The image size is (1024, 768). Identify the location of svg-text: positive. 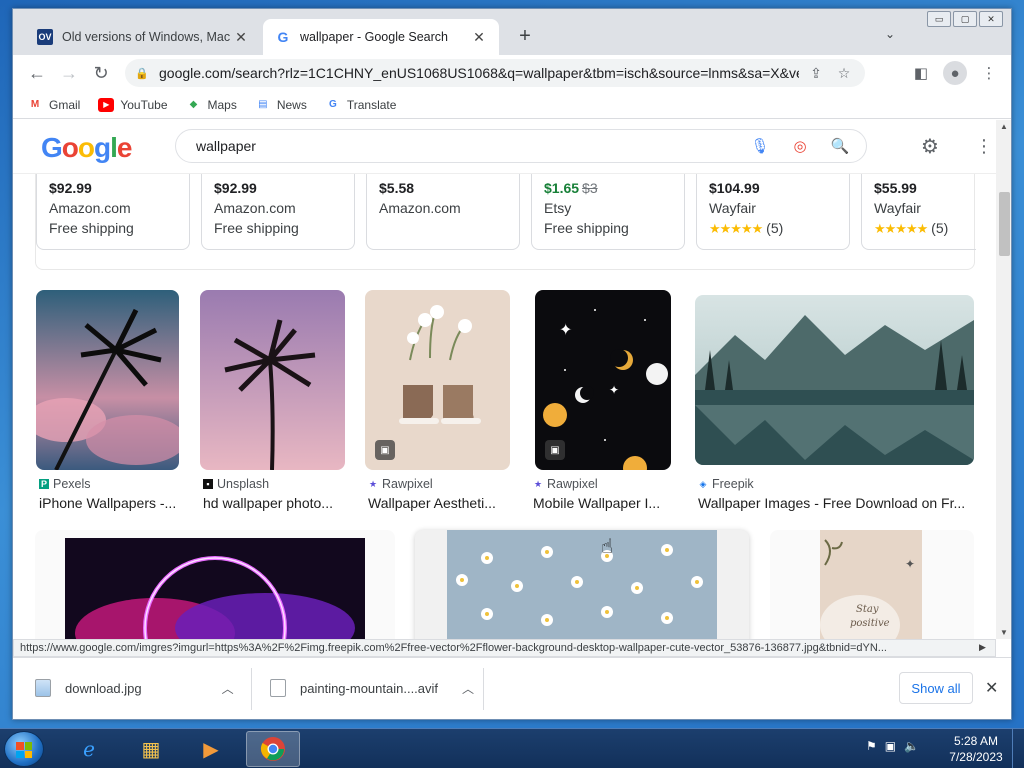
(870, 623).